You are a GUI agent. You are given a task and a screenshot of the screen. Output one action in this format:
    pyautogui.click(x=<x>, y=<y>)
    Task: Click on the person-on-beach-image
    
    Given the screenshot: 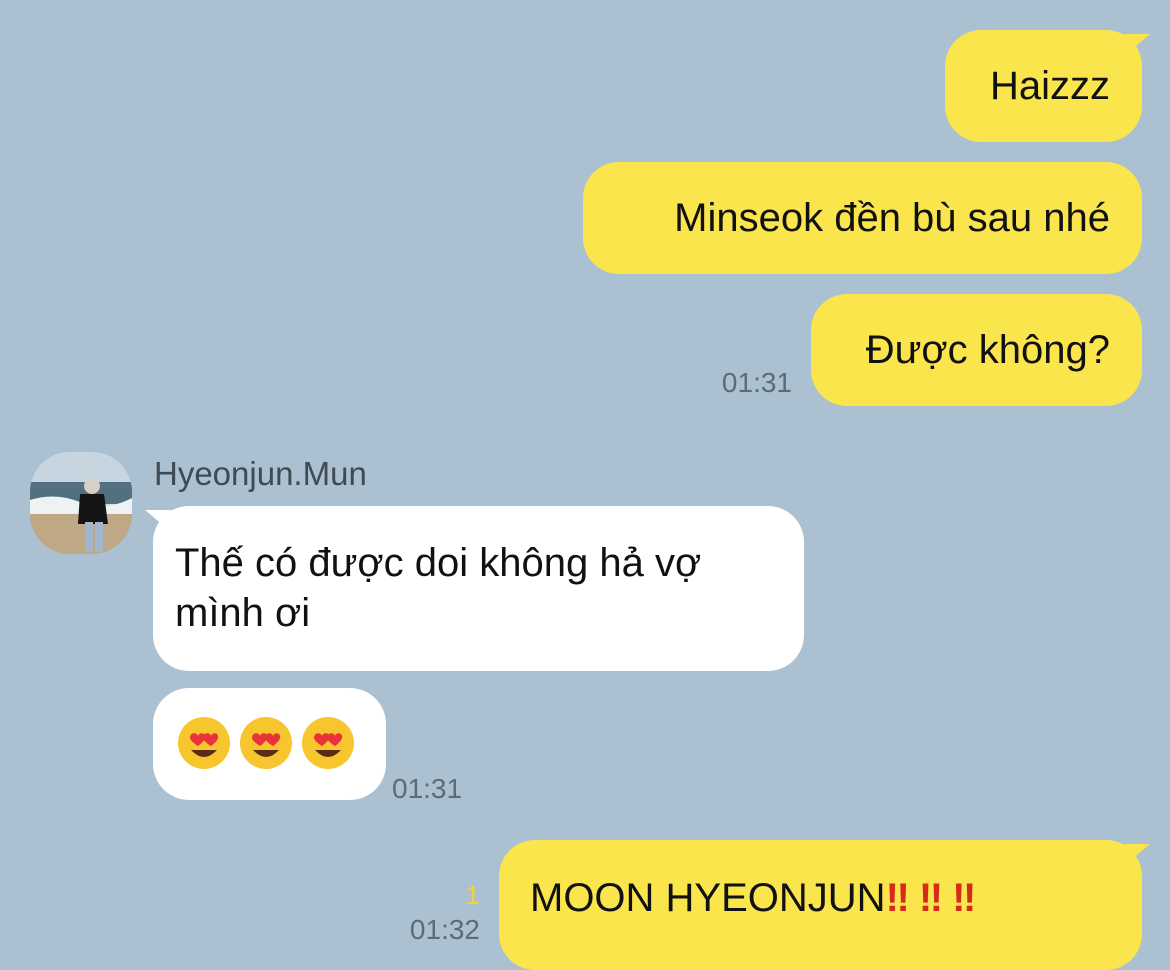 What is the action you would take?
    pyautogui.click(x=81, y=503)
    